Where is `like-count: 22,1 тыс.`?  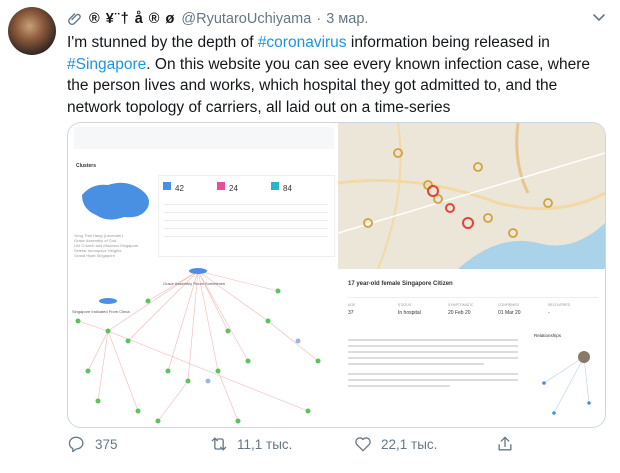 like-count: 22,1 тыс. is located at coordinates (409, 444).